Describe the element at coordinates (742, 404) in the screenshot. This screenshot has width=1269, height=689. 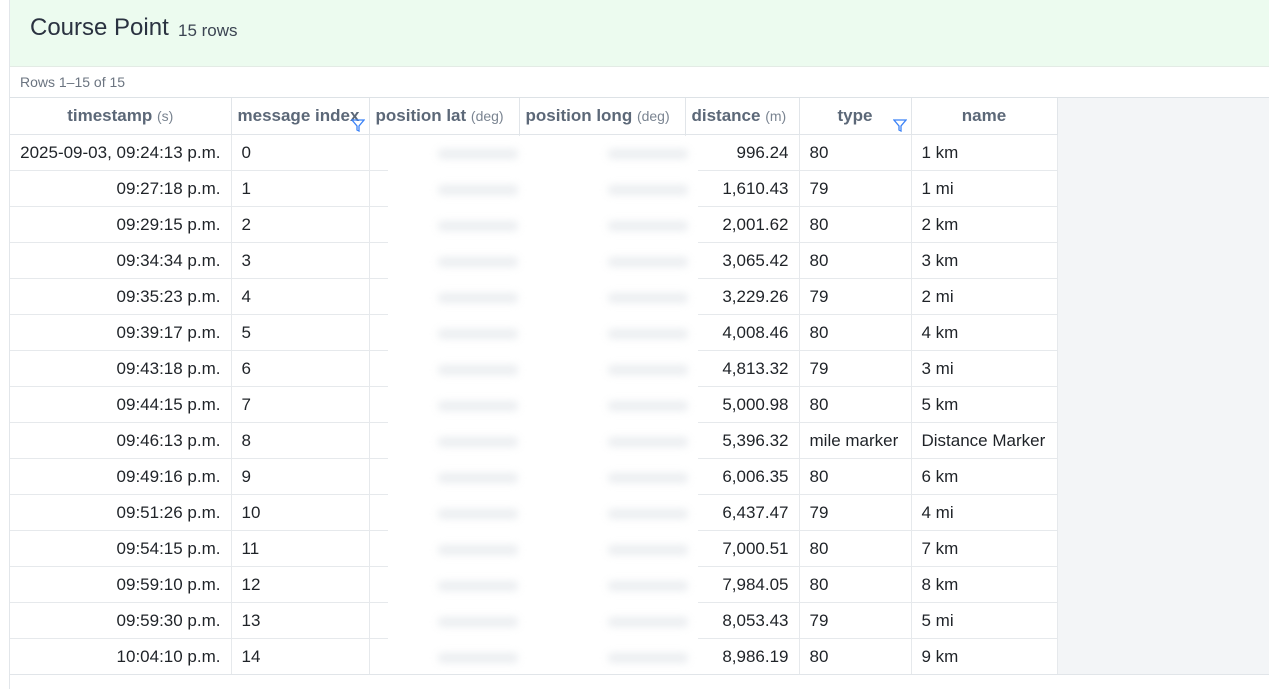
I see `cell-distance: 5,000.98` at that location.